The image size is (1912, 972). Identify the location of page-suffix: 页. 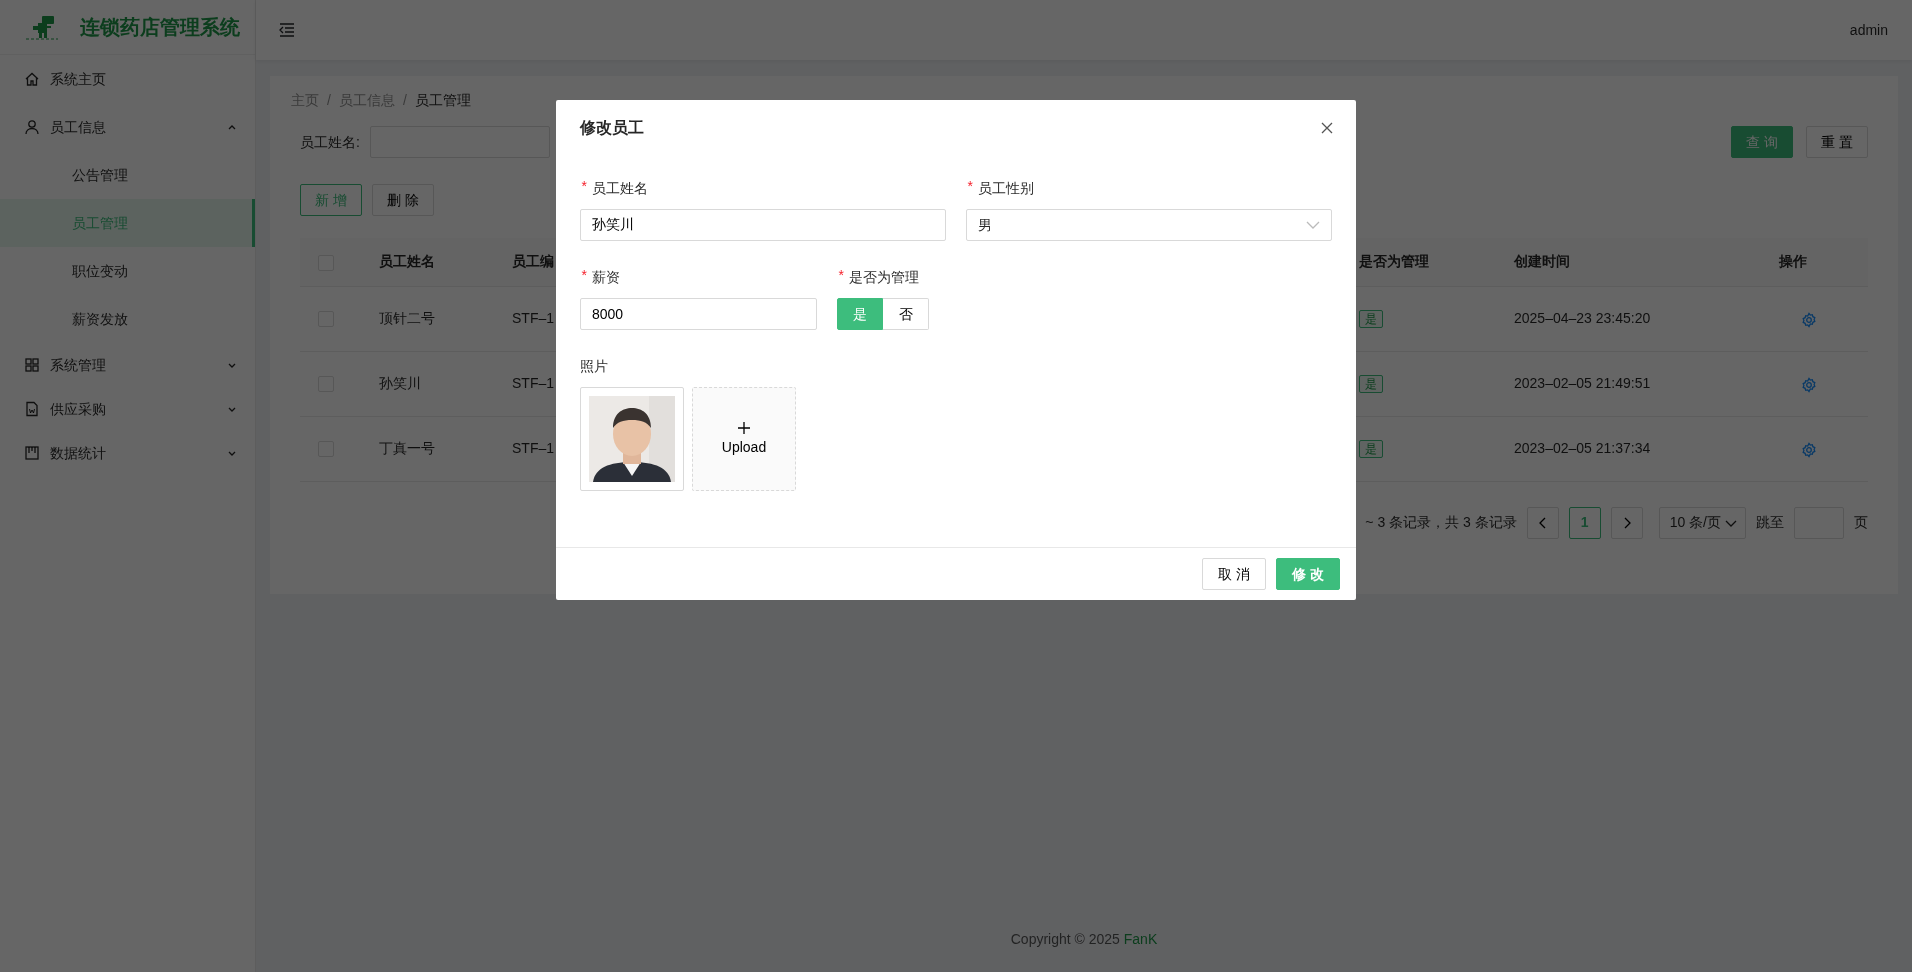
(1861, 522).